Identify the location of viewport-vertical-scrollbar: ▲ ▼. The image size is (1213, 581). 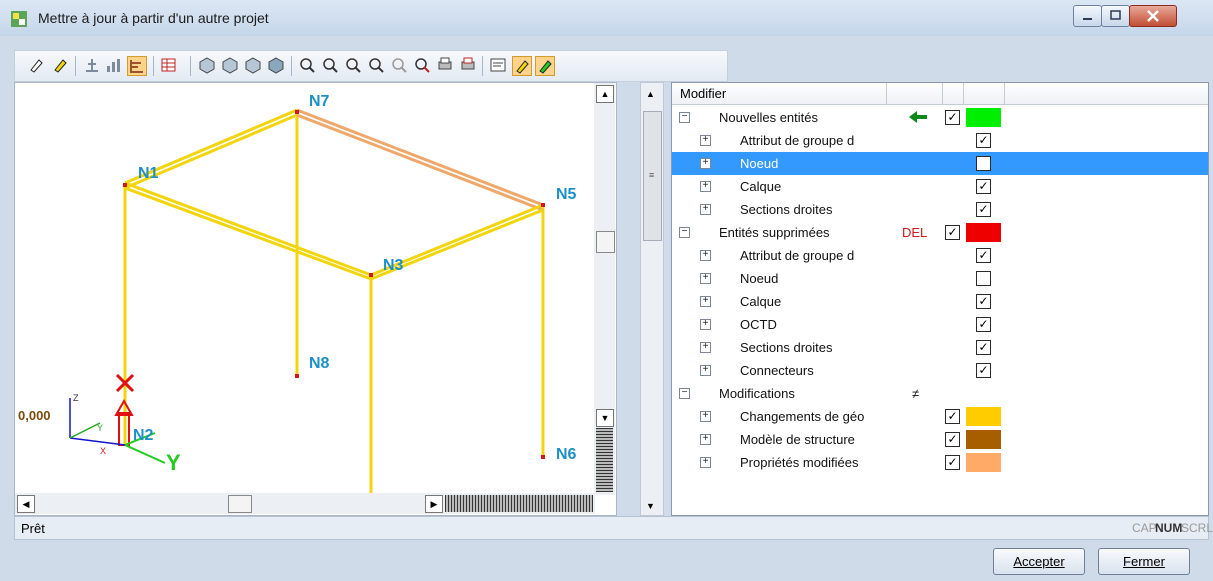
(604, 289).